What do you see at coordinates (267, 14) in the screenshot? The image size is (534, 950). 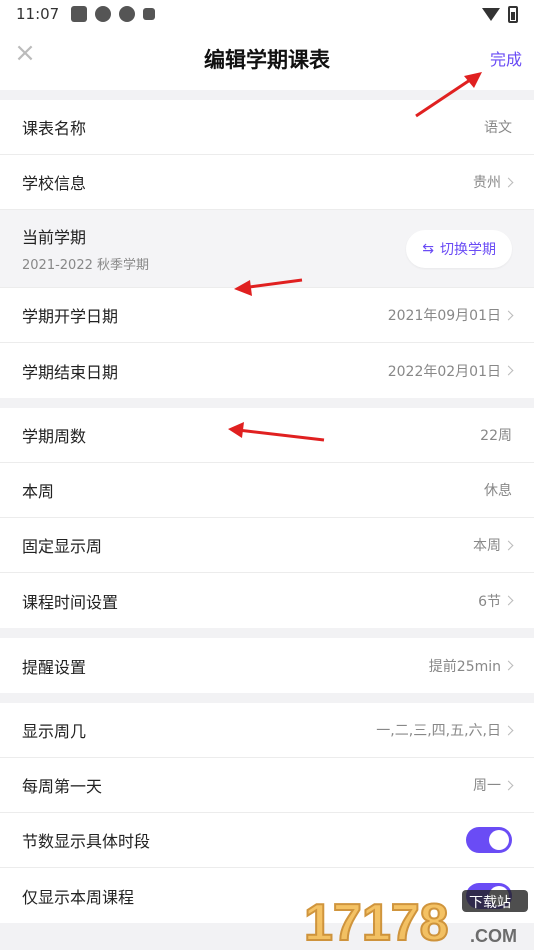 I see `status-bar: 11:07` at bounding box center [267, 14].